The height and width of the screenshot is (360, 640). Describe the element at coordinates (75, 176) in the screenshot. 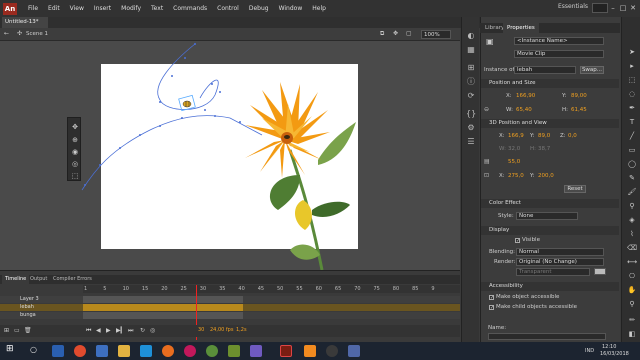

I see `bounds-icon: ⬚` at that location.